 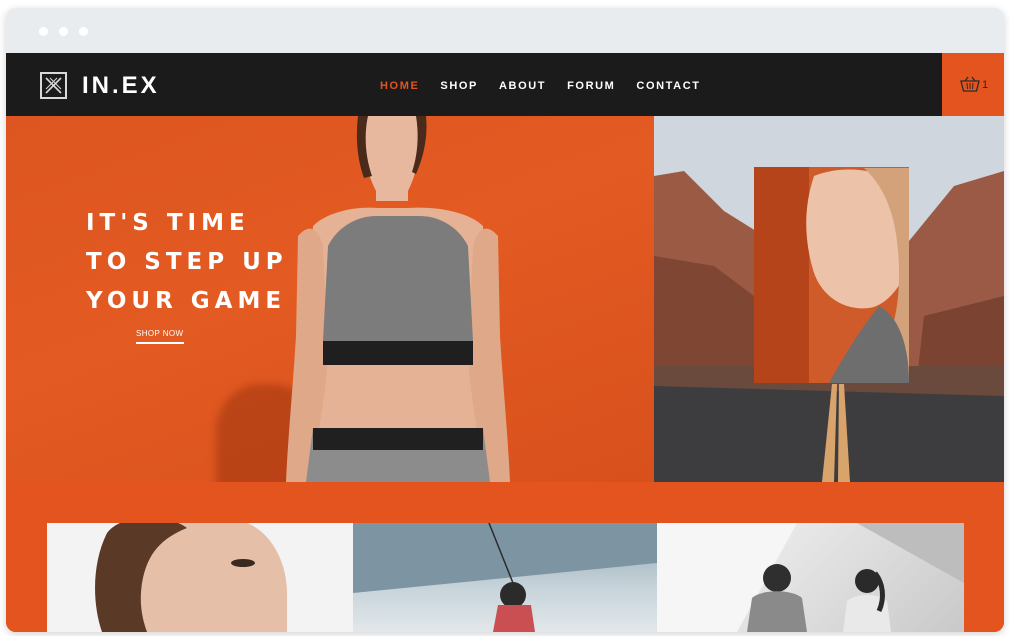 I want to click on basket-icon, so click(x=970, y=84).